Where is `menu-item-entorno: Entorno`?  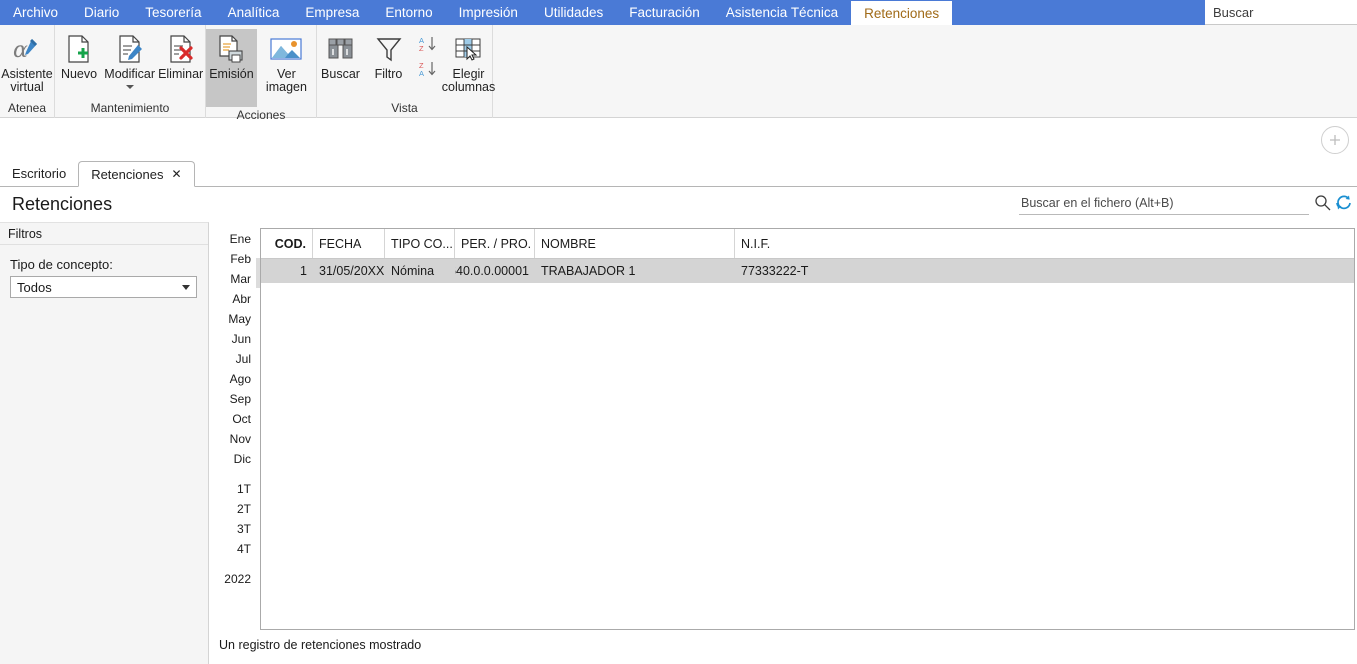 menu-item-entorno: Entorno is located at coordinates (408, 12).